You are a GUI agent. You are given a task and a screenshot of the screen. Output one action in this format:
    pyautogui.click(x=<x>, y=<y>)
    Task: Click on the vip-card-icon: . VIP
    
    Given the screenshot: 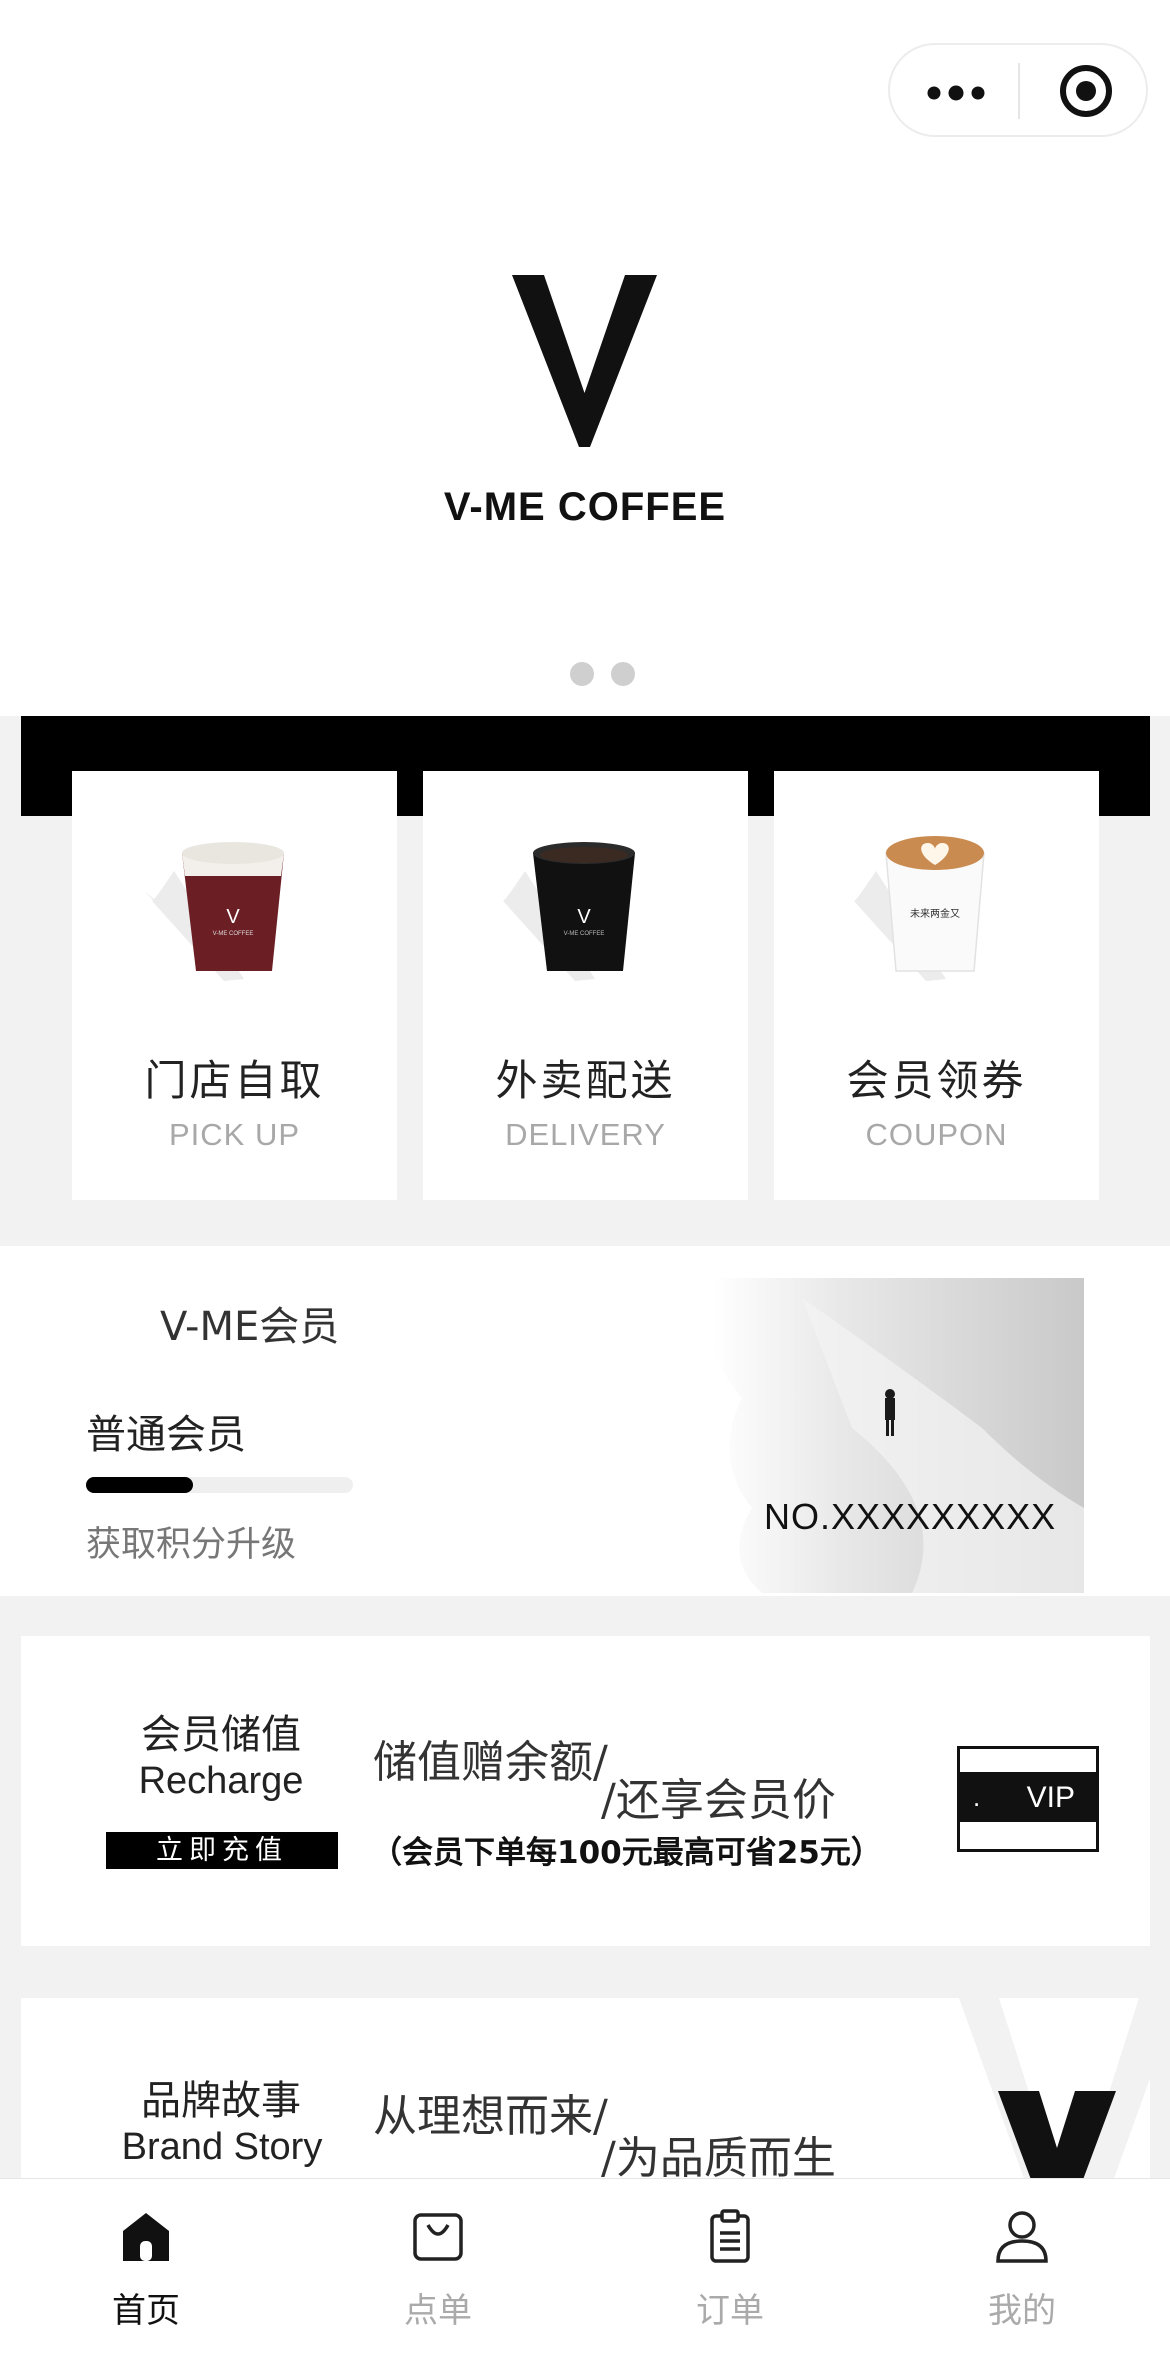 What is the action you would take?
    pyautogui.click(x=1028, y=1799)
    